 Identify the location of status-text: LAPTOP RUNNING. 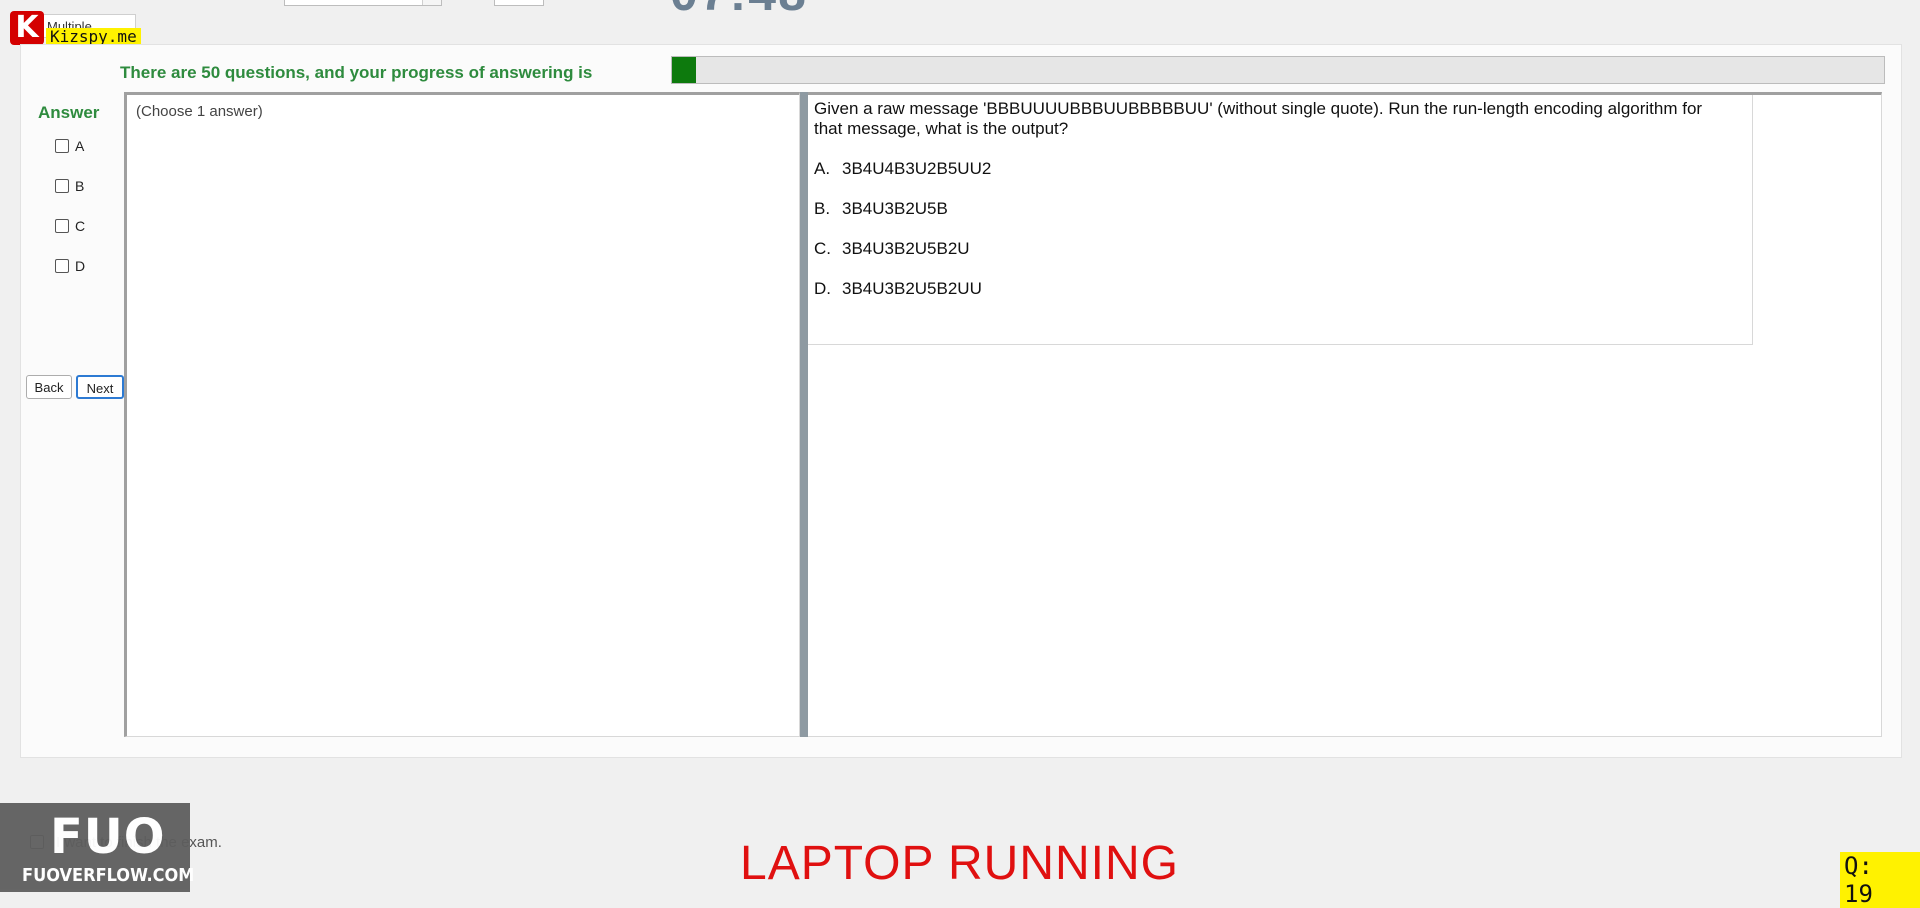
(959, 863).